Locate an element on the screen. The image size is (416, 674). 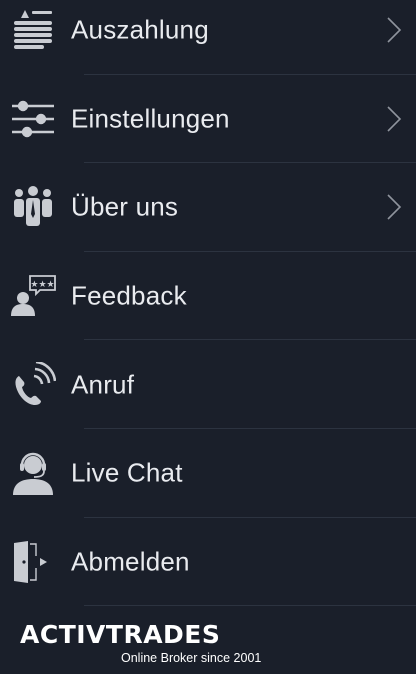
brand-name: ACTIVTRADES is located at coordinates (120, 634).